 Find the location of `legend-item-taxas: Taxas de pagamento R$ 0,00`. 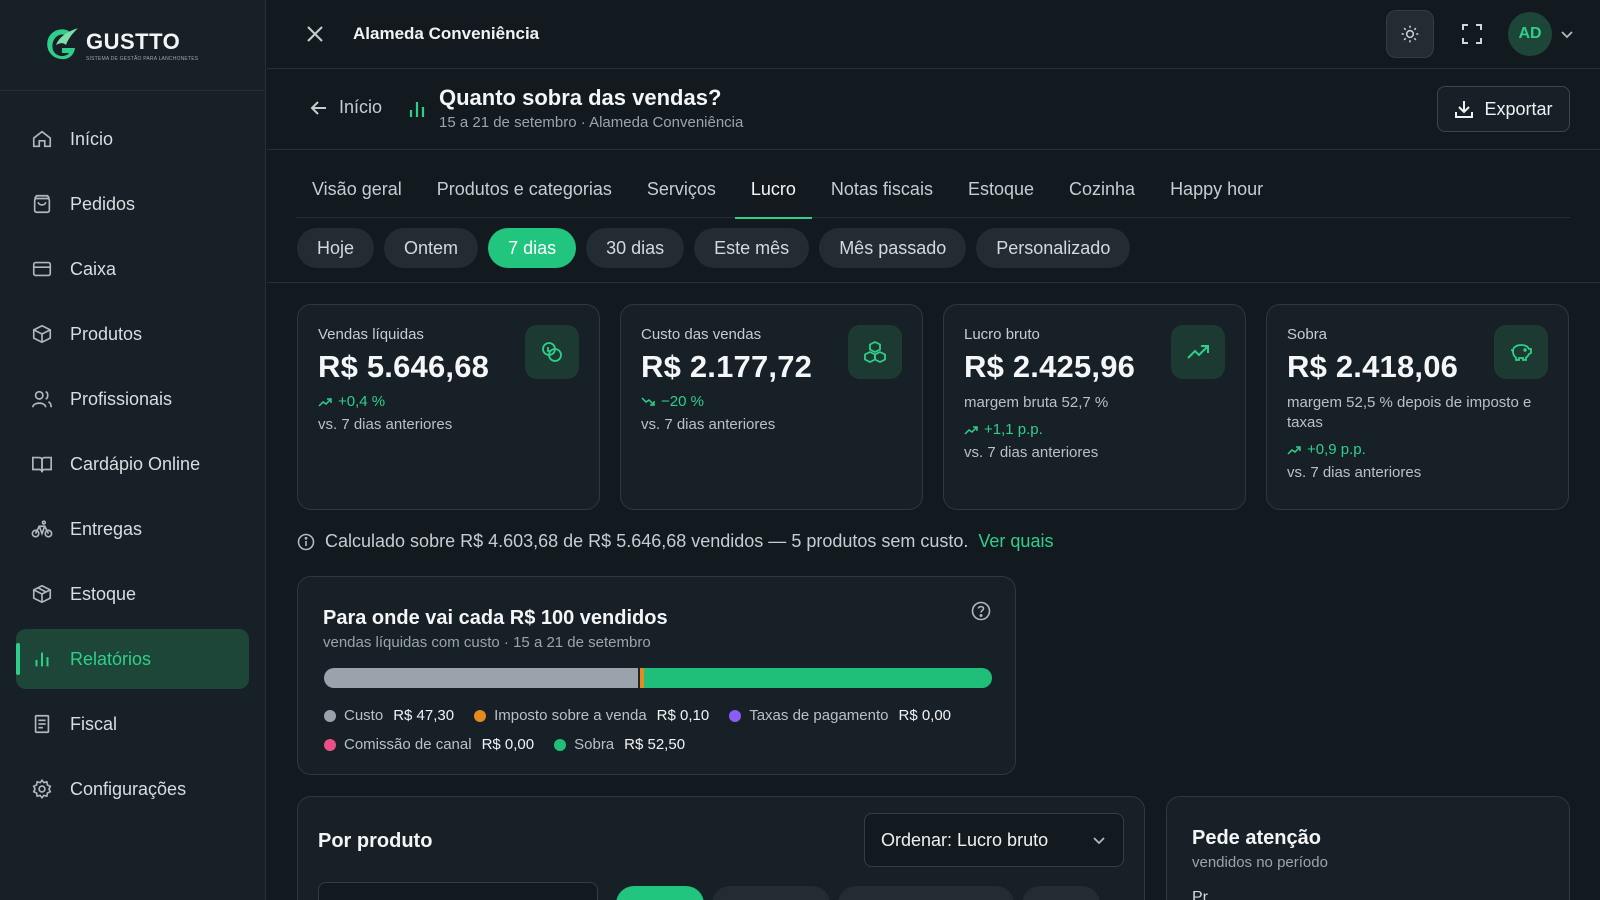

legend-item-taxas: Taxas de pagamento R$ 0,00 is located at coordinates (840, 715).